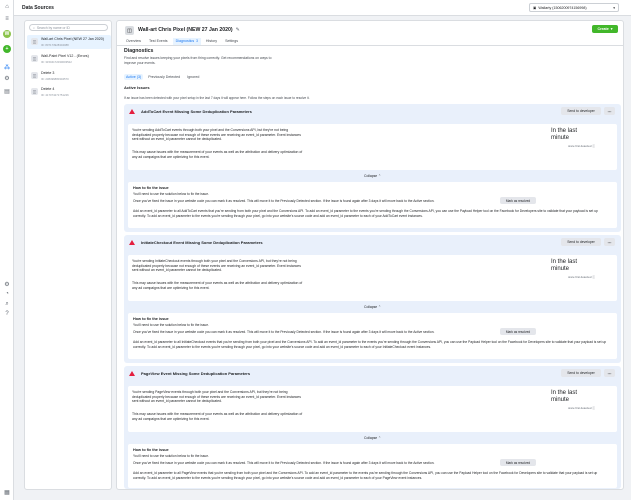  I want to click on gear-icon: ⚙, so click(7, 78).